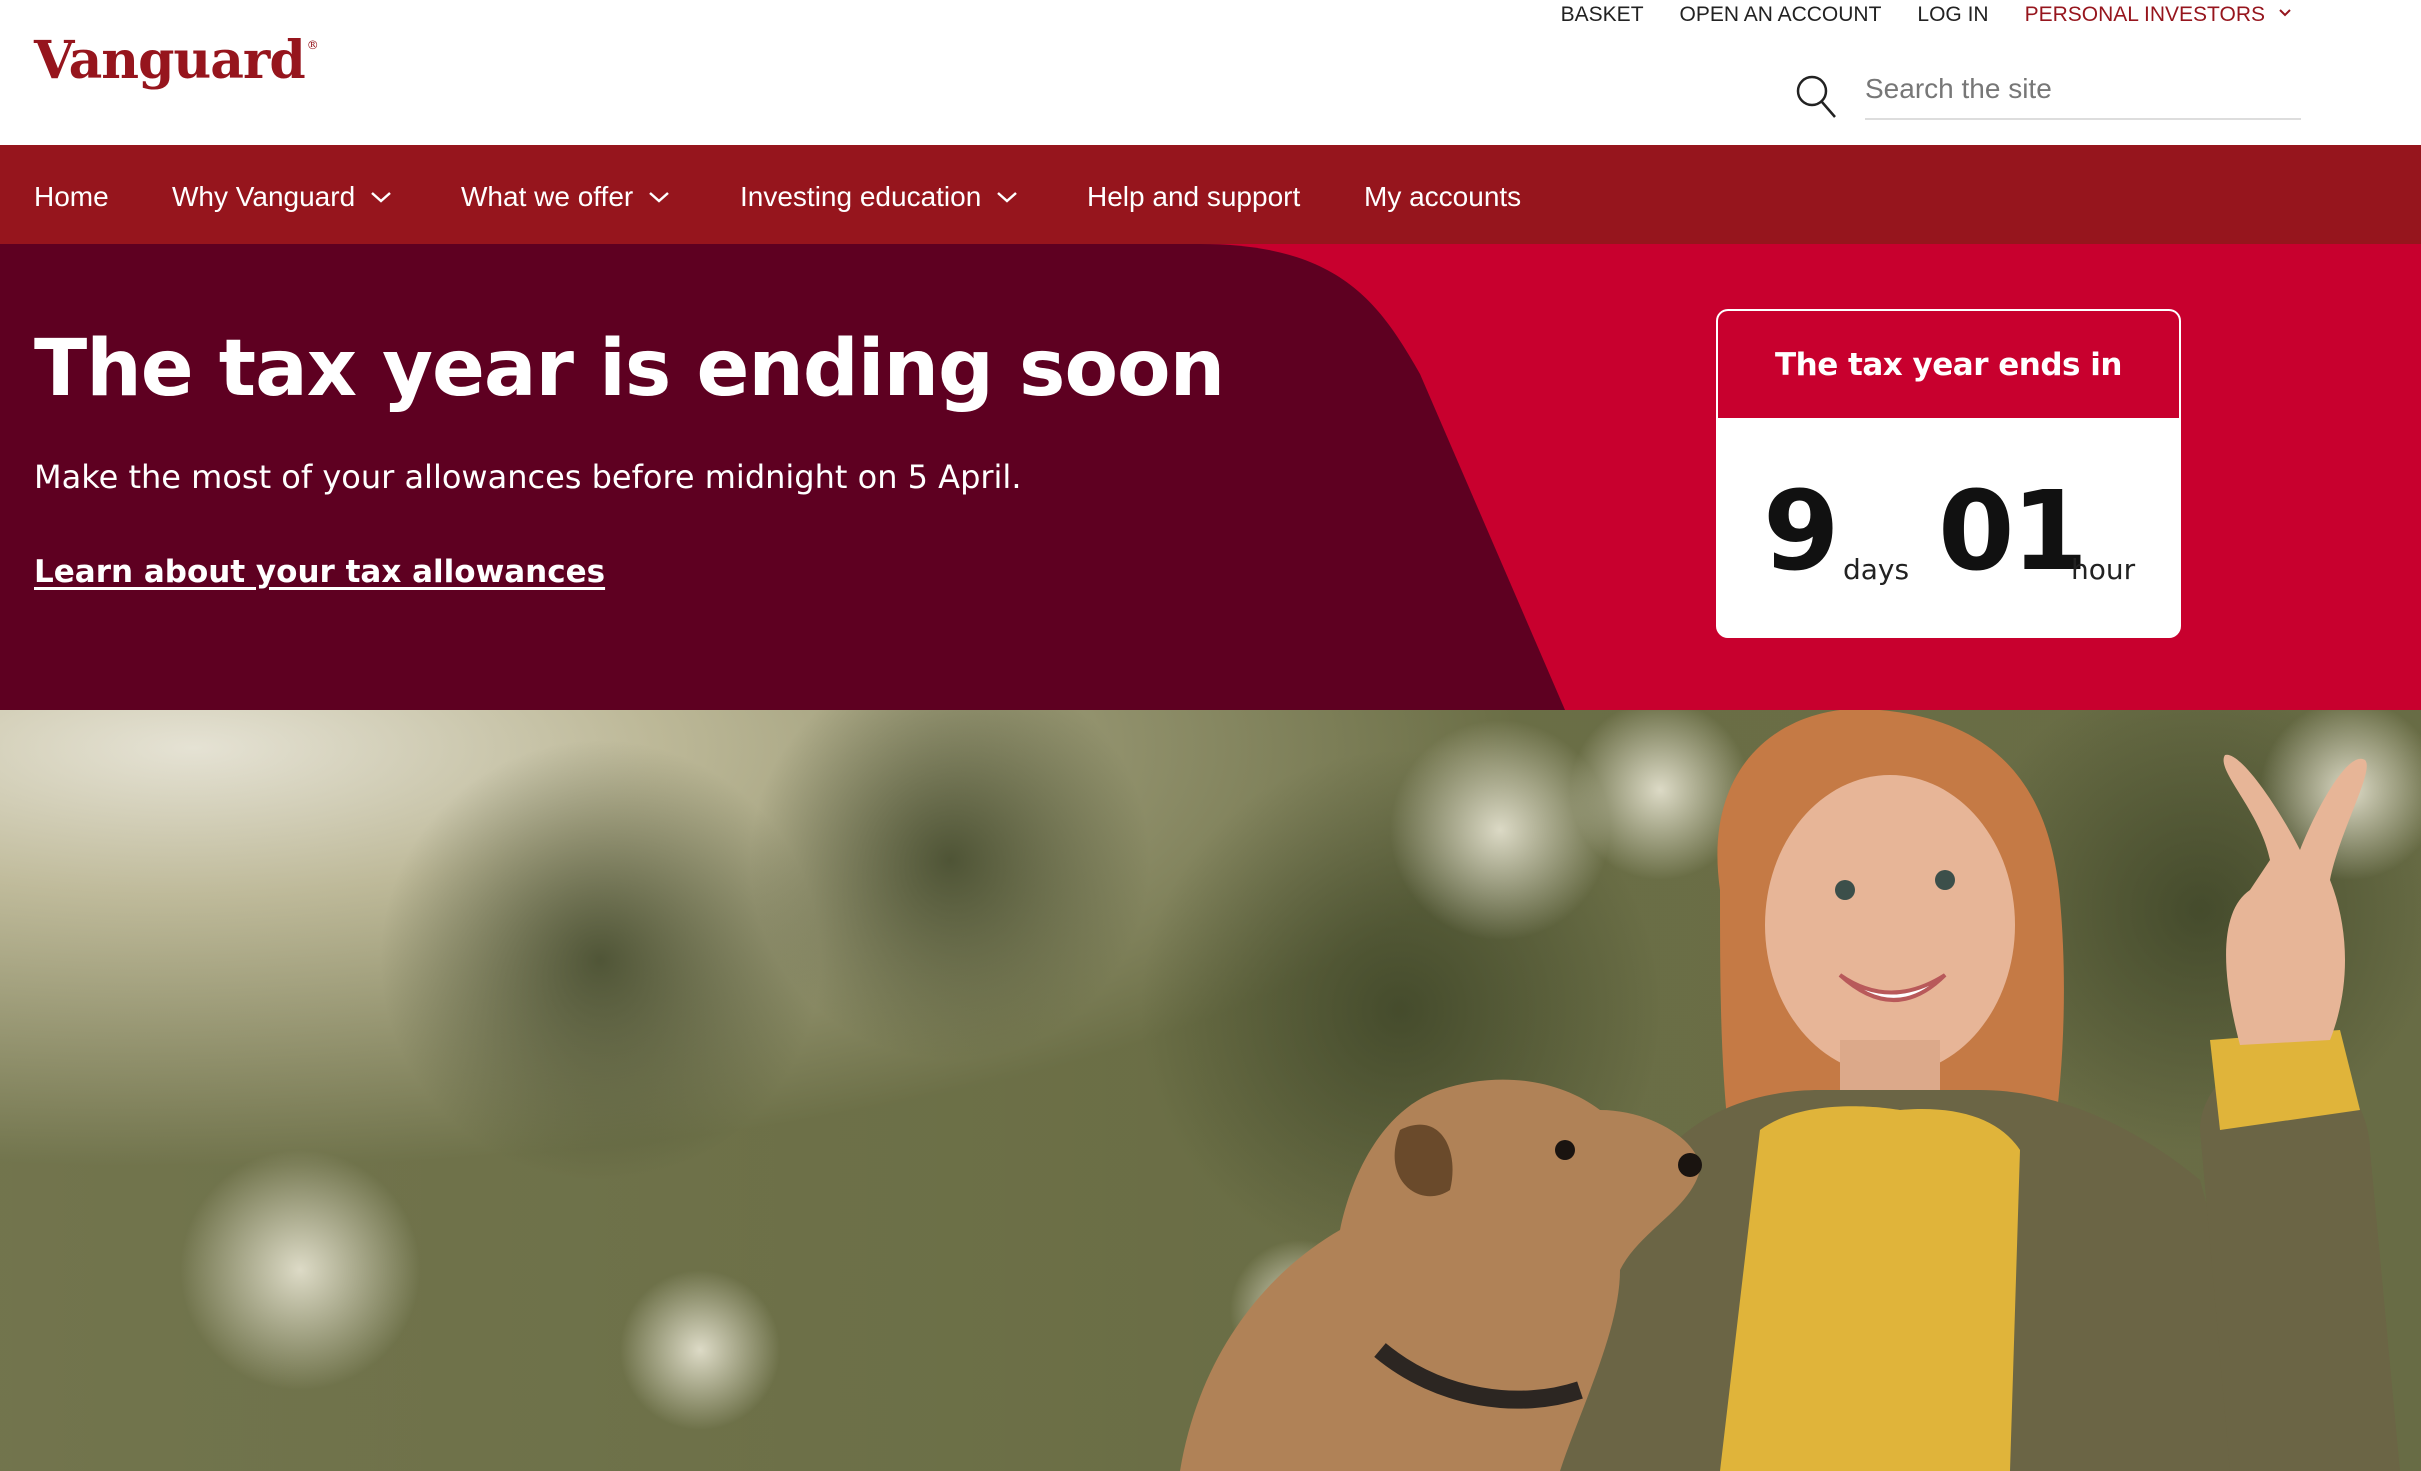 Image resolution: width=2421 pixels, height=1471 pixels. What do you see at coordinates (547, 196) in the screenshot?
I see `nav-item-label: What we offer` at bounding box center [547, 196].